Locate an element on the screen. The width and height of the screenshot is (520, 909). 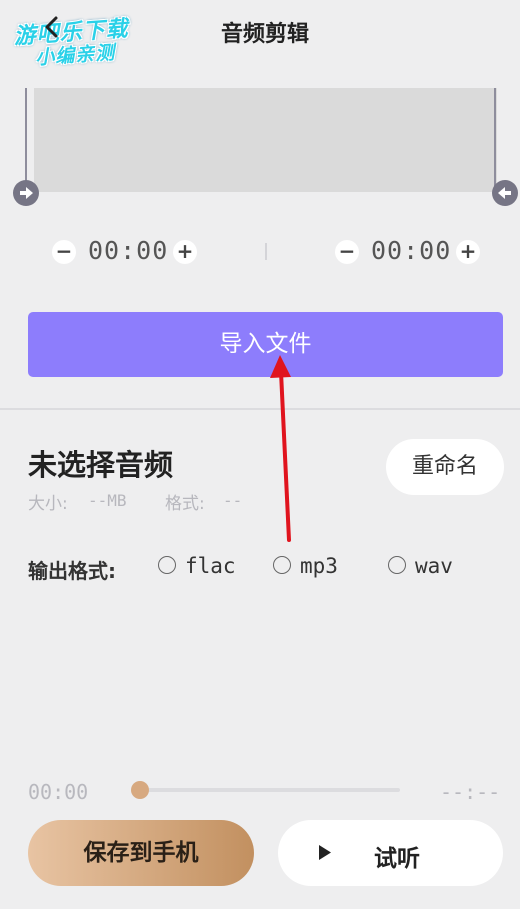
size-value: --MB is located at coordinates (107, 500).